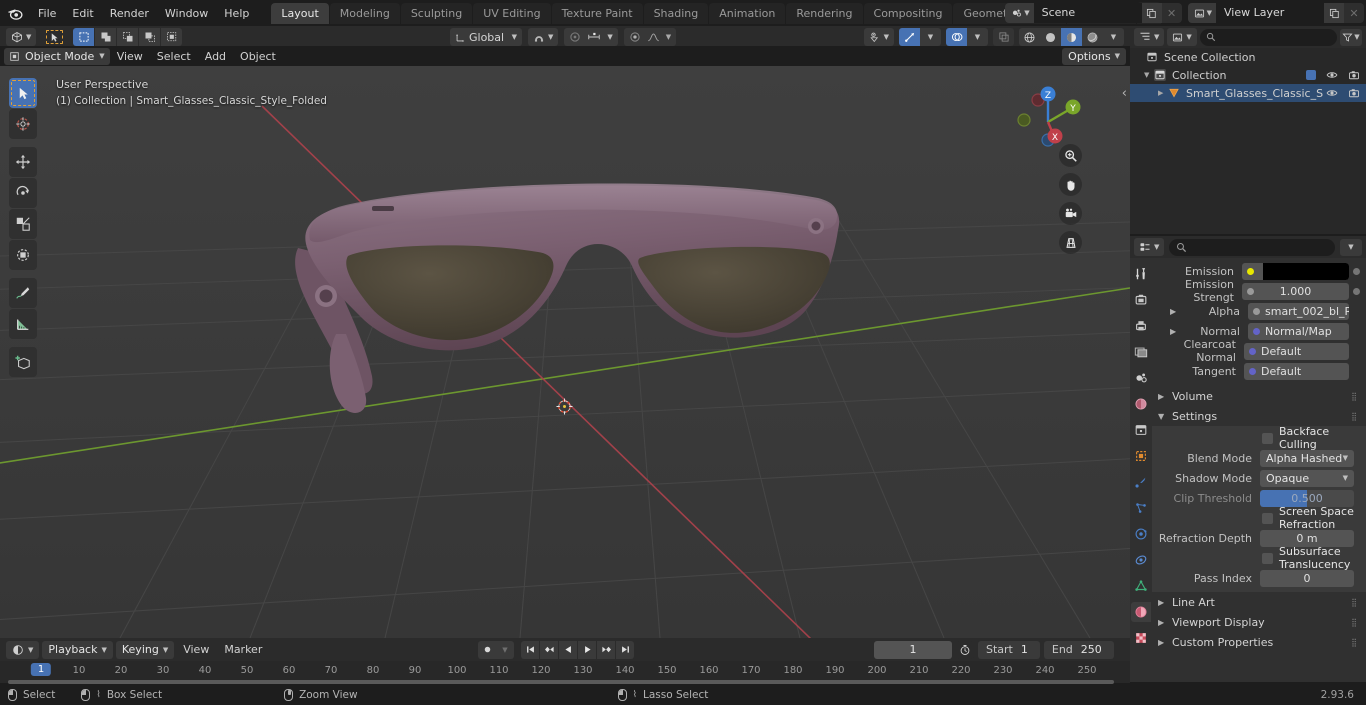 The image size is (1366, 705). Describe the element at coordinates (1078, 649) in the screenshot. I see `end-frame-field: End 250` at that location.